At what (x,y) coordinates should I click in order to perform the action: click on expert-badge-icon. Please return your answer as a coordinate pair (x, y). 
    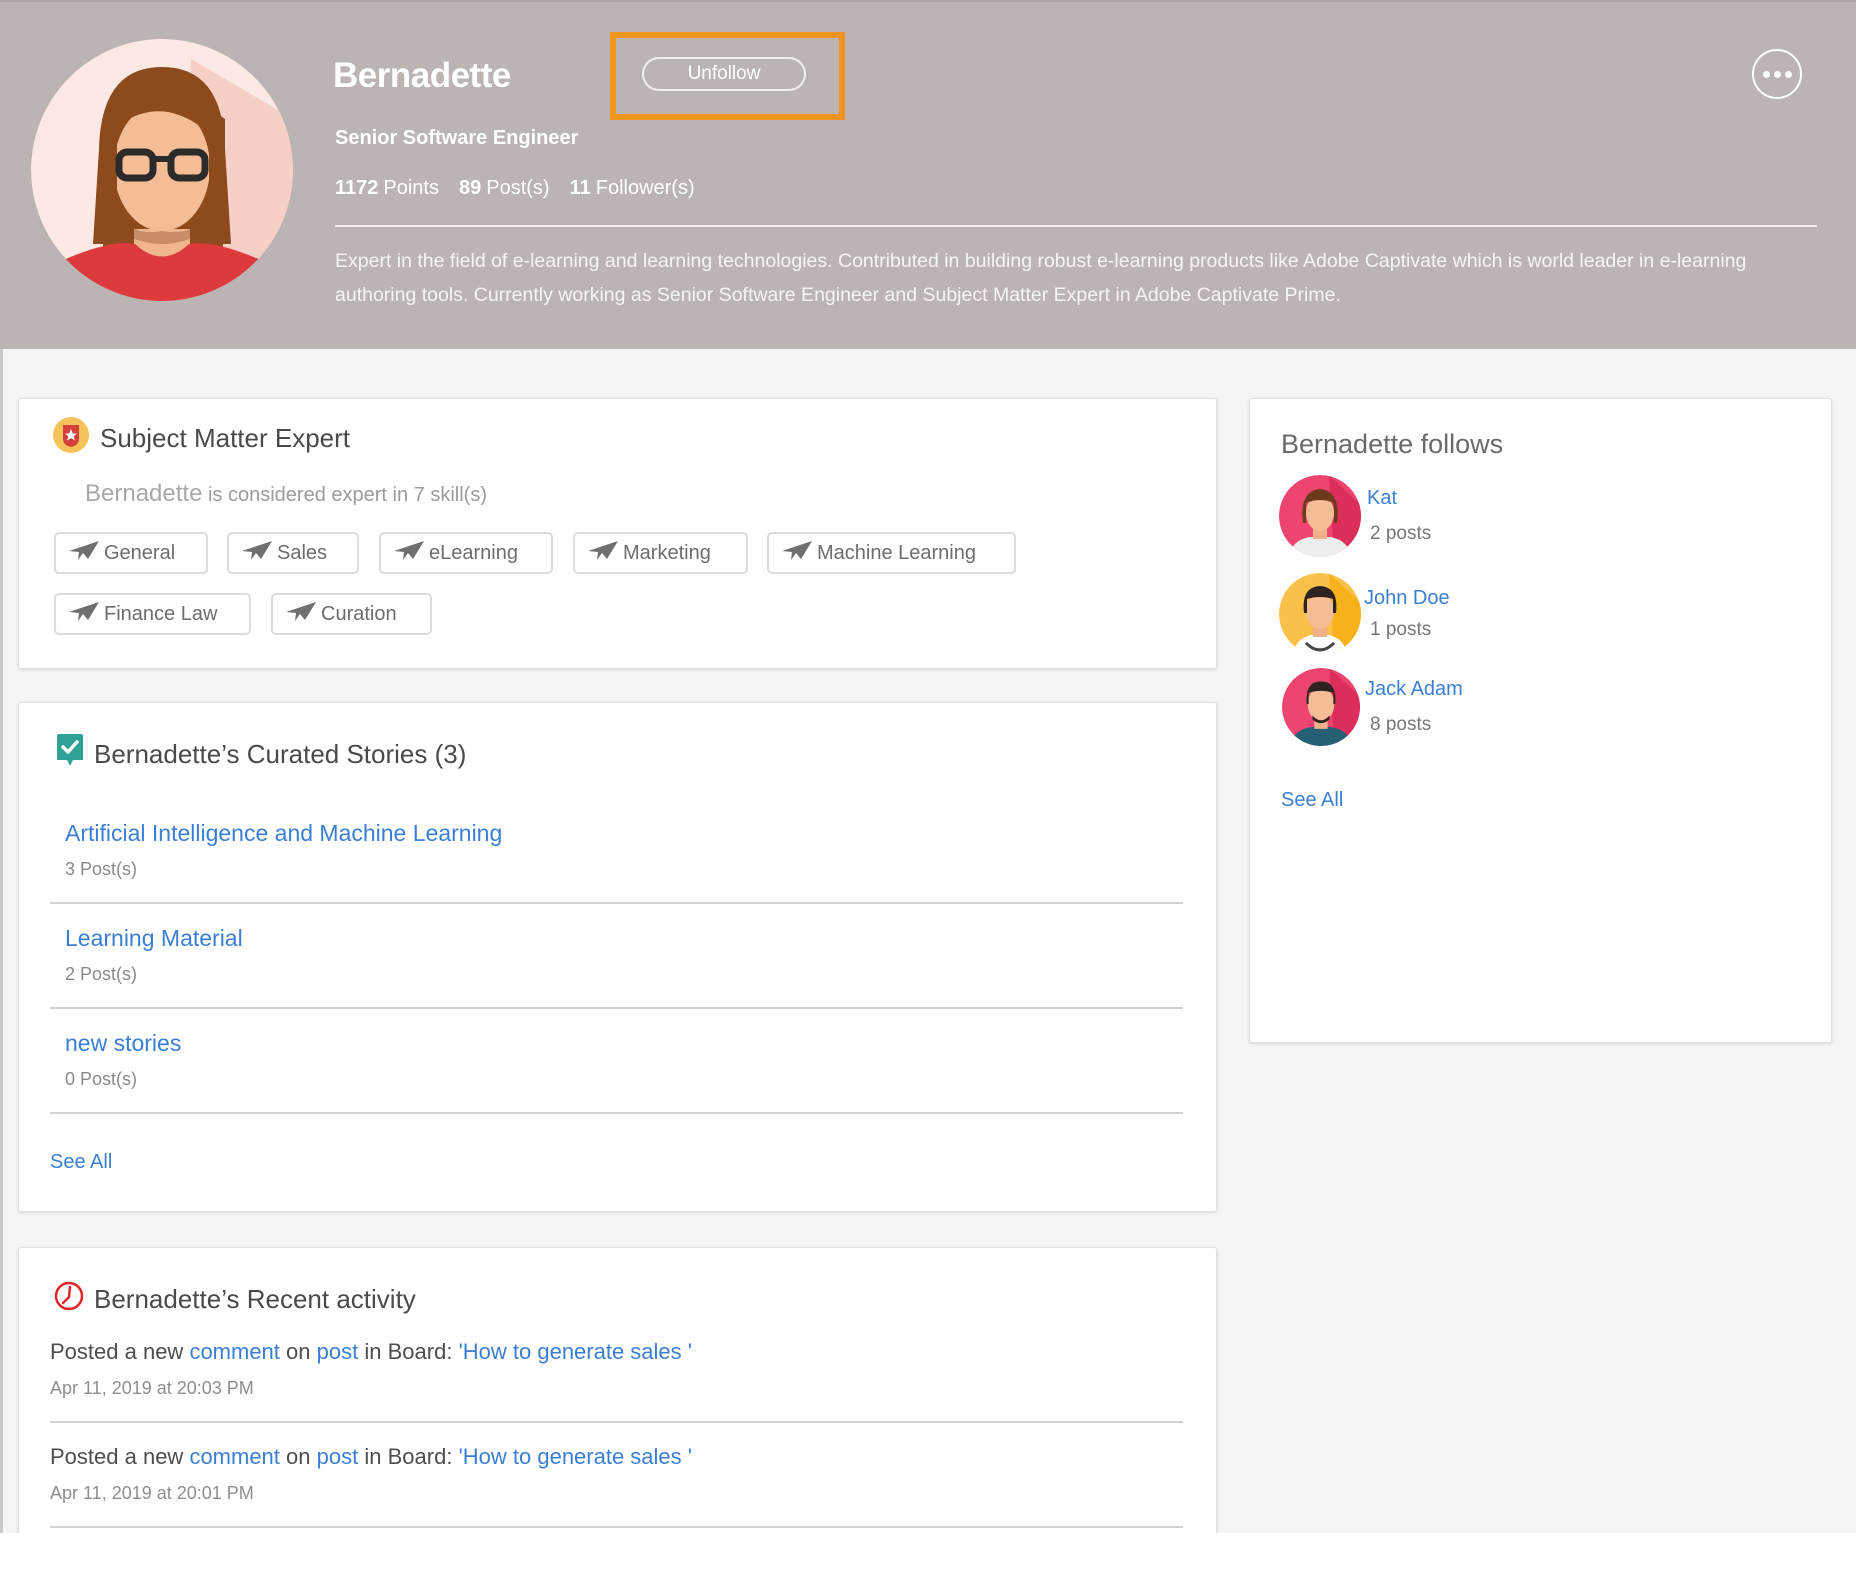
    Looking at the image, I should click on (71, 438).